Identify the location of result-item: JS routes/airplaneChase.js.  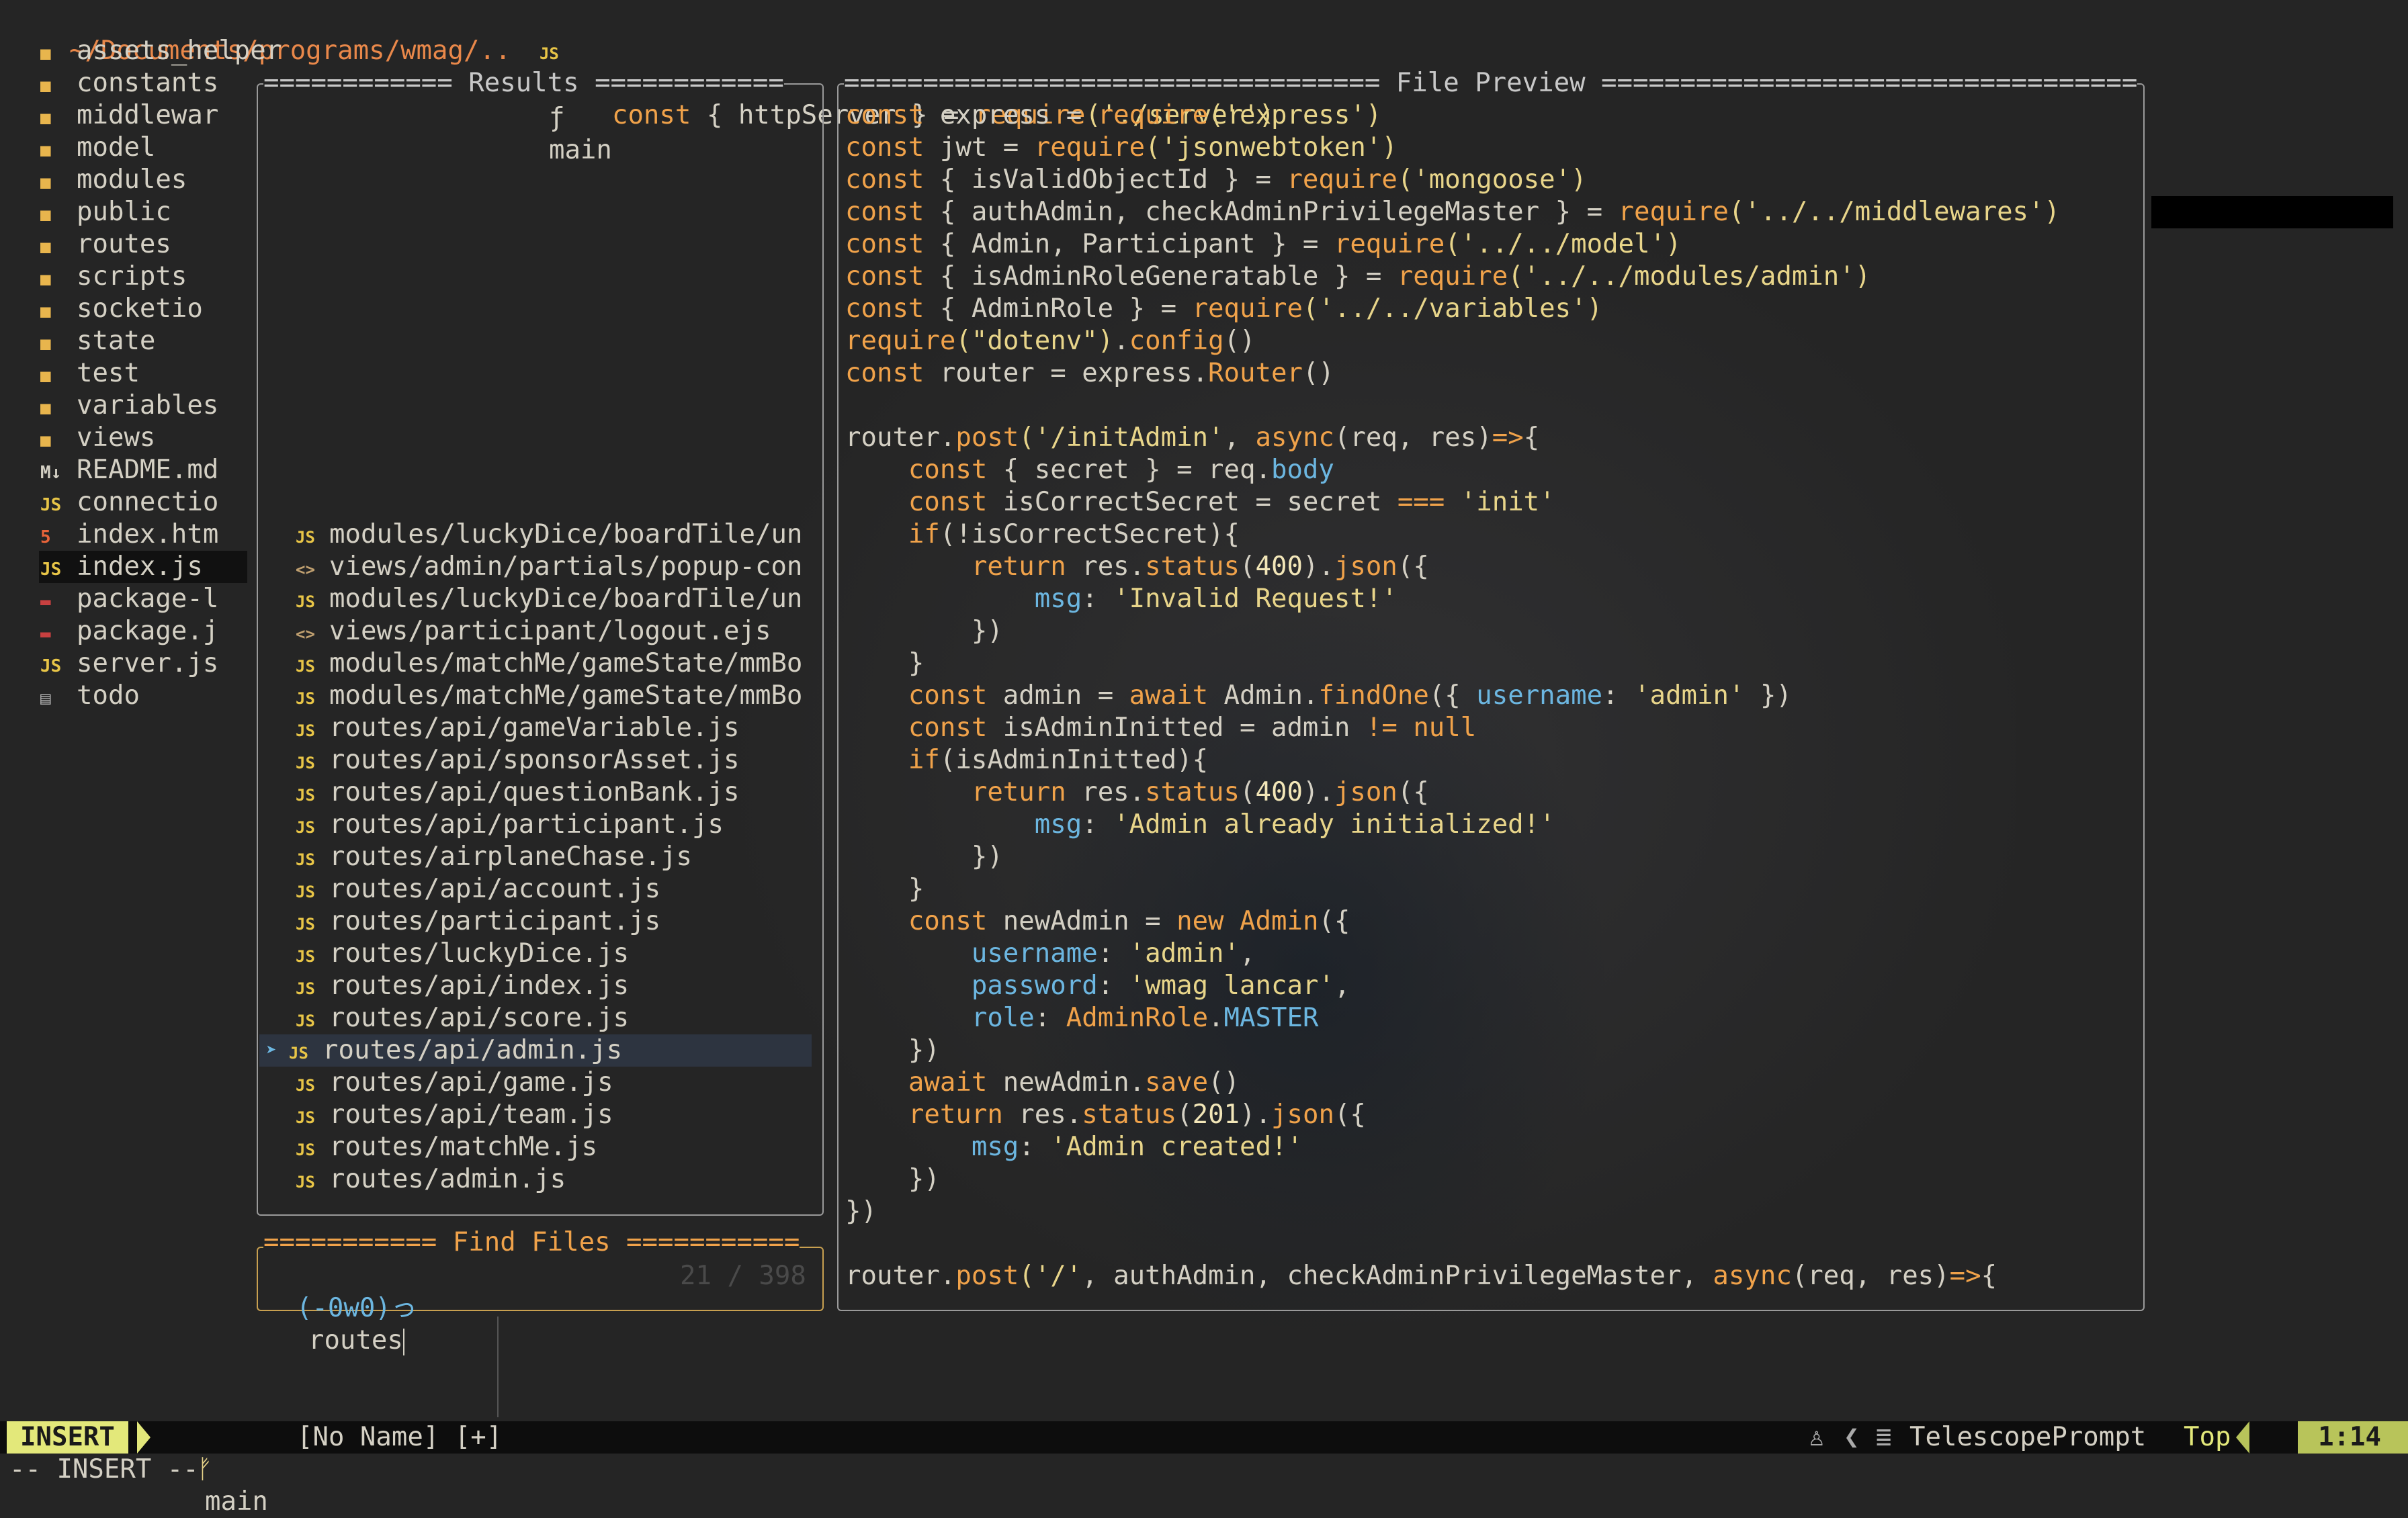
(477, 857).